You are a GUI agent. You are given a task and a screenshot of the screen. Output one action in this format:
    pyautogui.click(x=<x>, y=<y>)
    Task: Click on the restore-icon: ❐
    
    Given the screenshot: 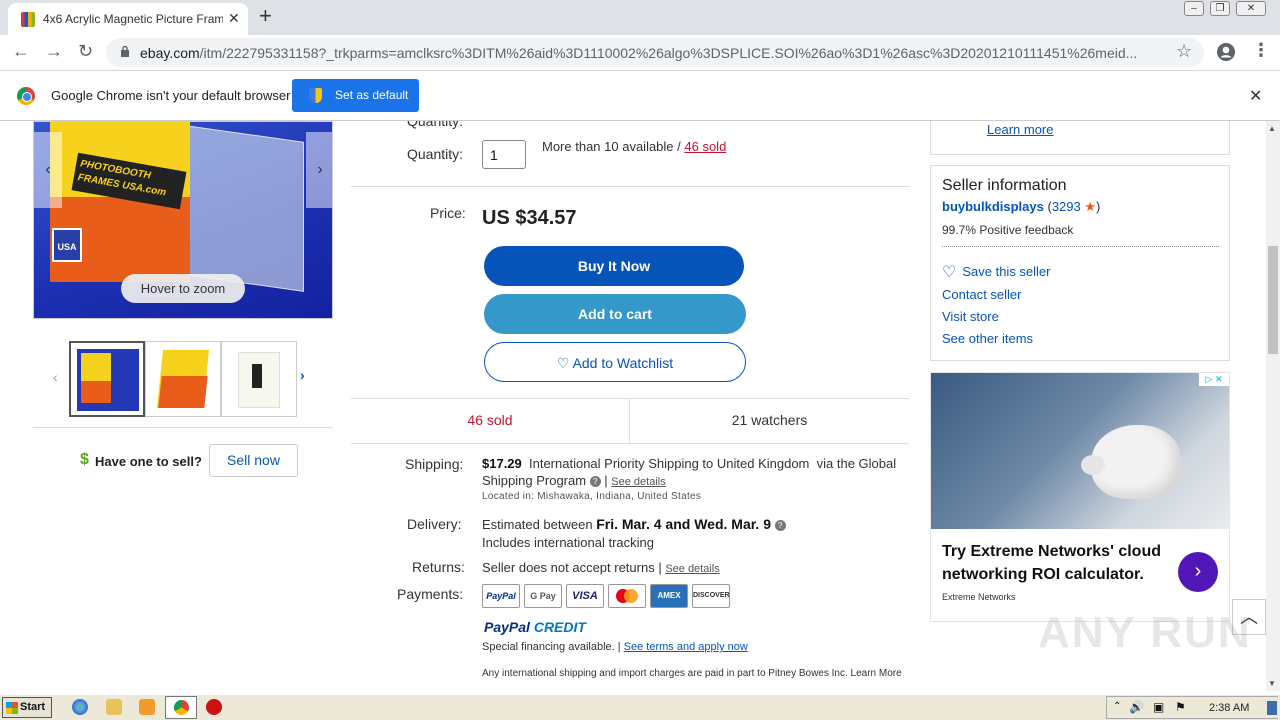 What is the action you would take?
    pyautogui.click(x=1220, y=8)
    